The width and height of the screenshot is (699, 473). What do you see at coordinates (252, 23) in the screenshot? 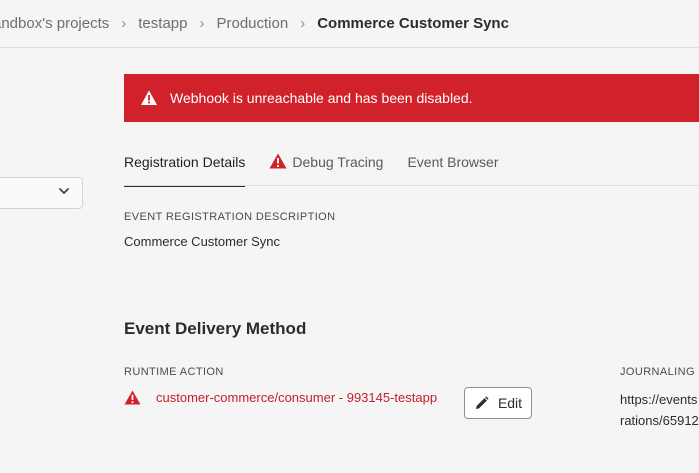
I see `breadcrumb-item-workspace: Production` at bounding box center [252, 23].